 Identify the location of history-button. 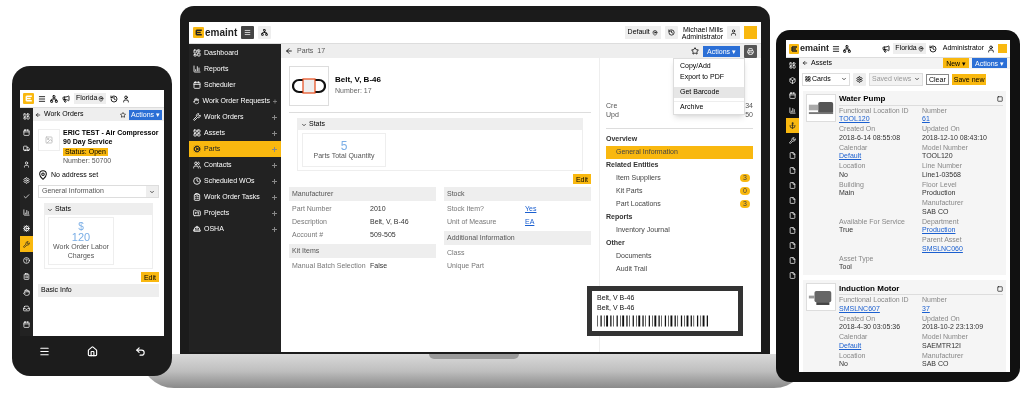
(671, 32).